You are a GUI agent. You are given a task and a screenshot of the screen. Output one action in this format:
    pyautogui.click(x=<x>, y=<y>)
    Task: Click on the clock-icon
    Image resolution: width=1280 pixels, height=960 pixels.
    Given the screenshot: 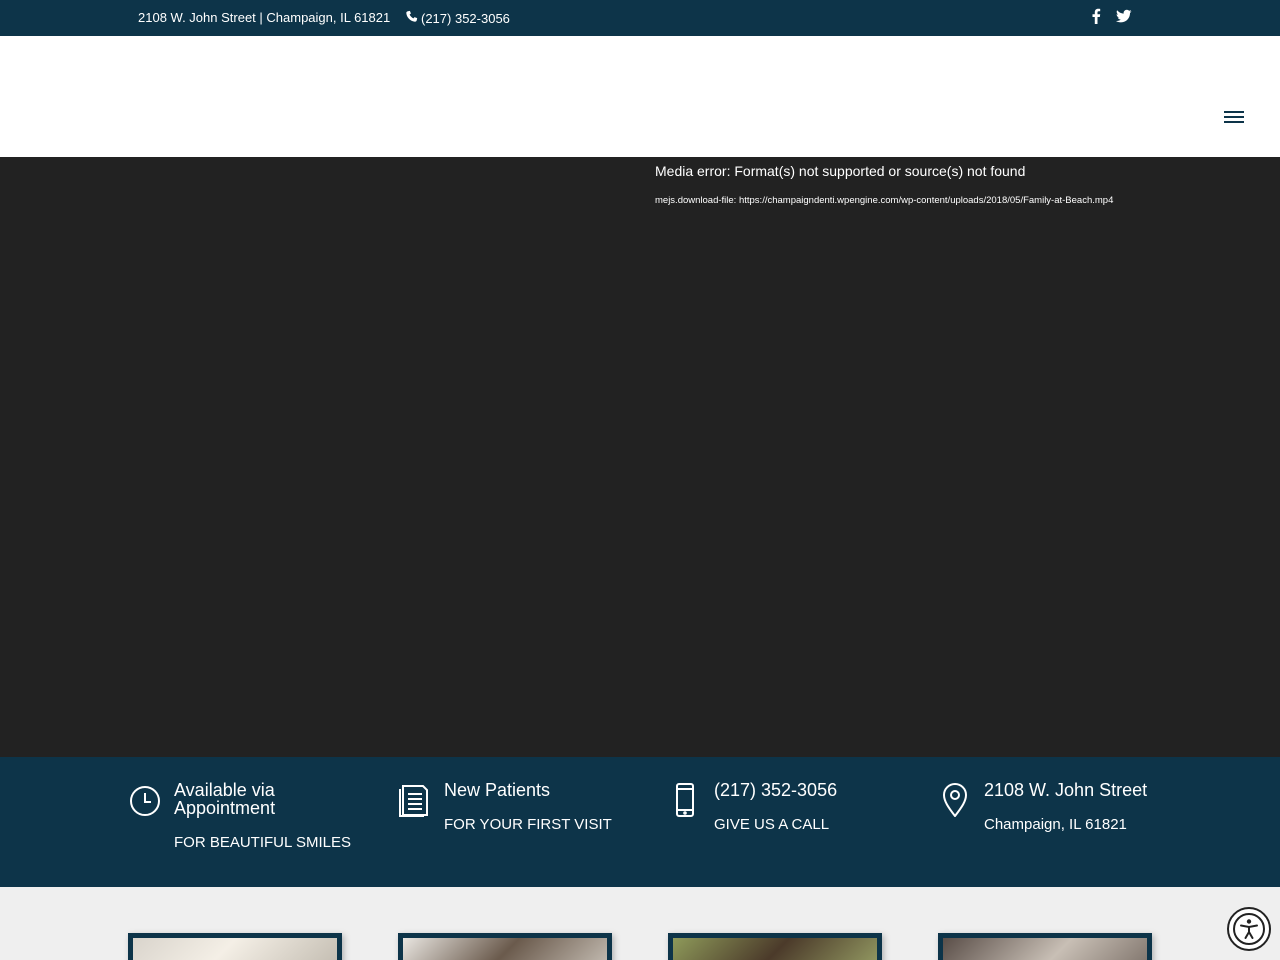 What is the action you would take?
    pyautogui.click(x=145, y=800)
    